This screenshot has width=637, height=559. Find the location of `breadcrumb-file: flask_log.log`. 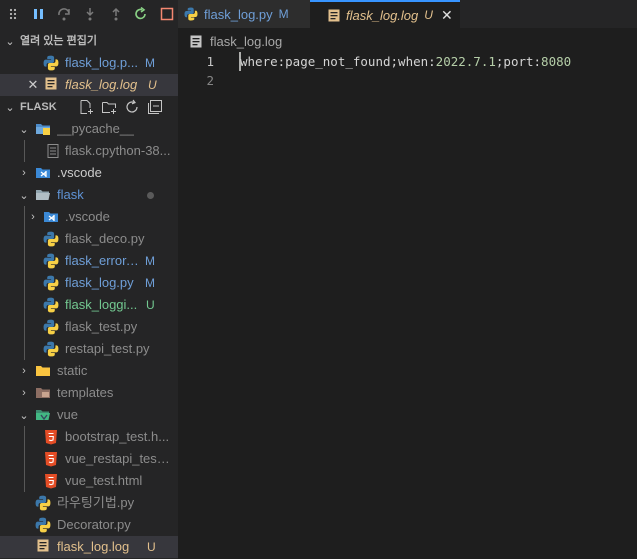

breadcrumb-file: flask_log.log is located at coordinates (246, 41).